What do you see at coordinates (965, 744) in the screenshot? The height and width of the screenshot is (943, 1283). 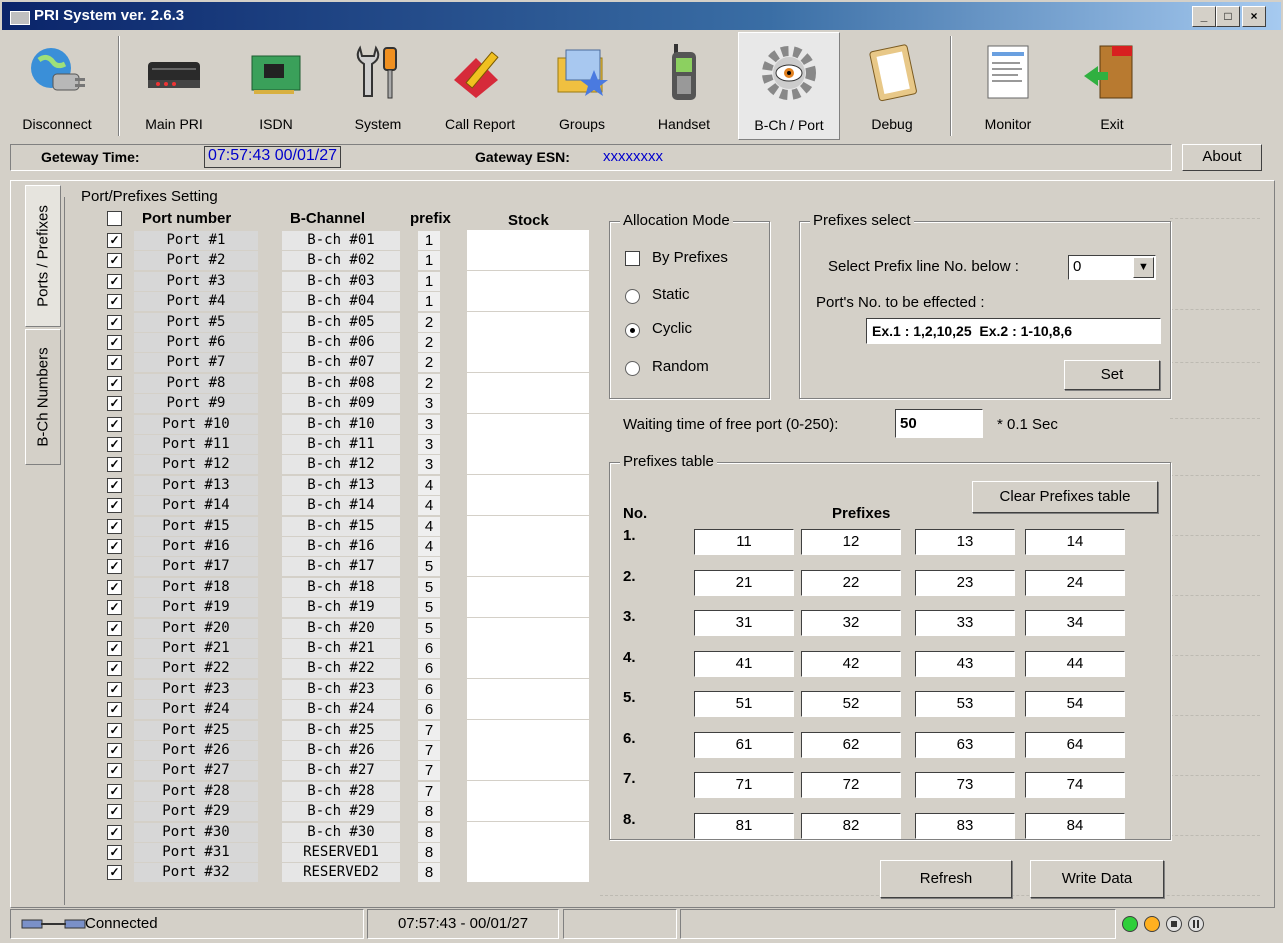 I see `prefix-input: 63` at bounding box center [965, 744].